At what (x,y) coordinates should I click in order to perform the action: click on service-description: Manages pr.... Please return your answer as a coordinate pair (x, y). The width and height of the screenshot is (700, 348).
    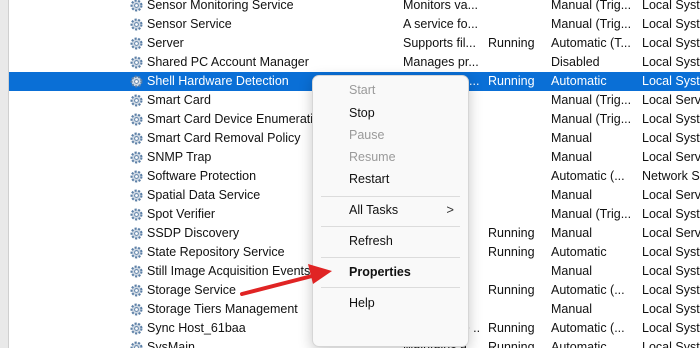
    Looking at the image, I should click on (441, 62).